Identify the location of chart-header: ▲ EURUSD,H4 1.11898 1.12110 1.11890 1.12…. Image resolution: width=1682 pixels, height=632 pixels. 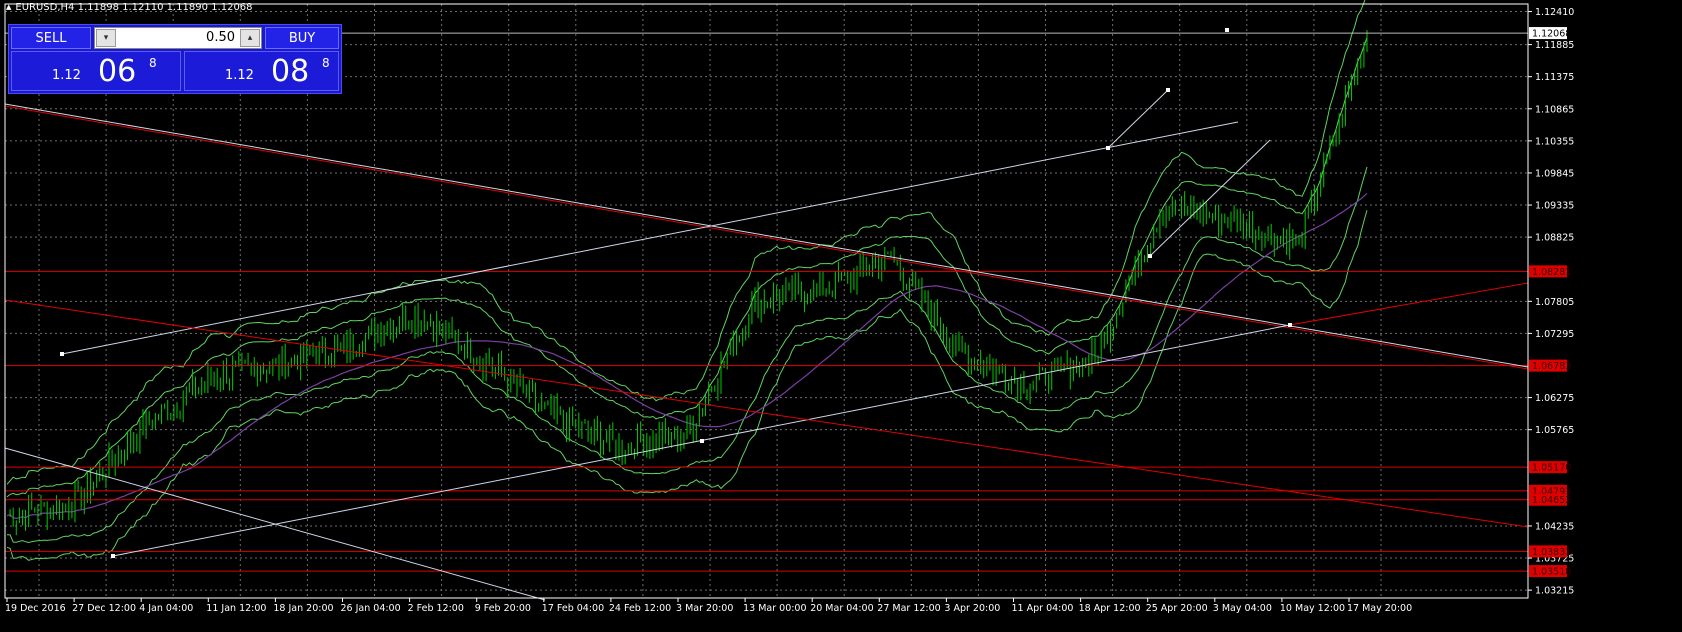
(129, 7).